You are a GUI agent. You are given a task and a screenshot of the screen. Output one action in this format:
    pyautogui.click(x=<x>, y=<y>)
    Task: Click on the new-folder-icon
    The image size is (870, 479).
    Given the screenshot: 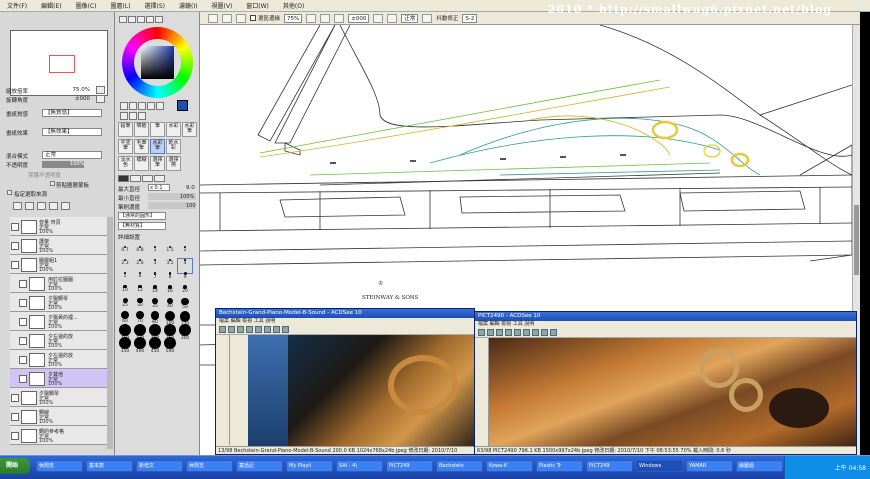 What is the action you would take?
    pyautogui.click(x=29, y=206)
    